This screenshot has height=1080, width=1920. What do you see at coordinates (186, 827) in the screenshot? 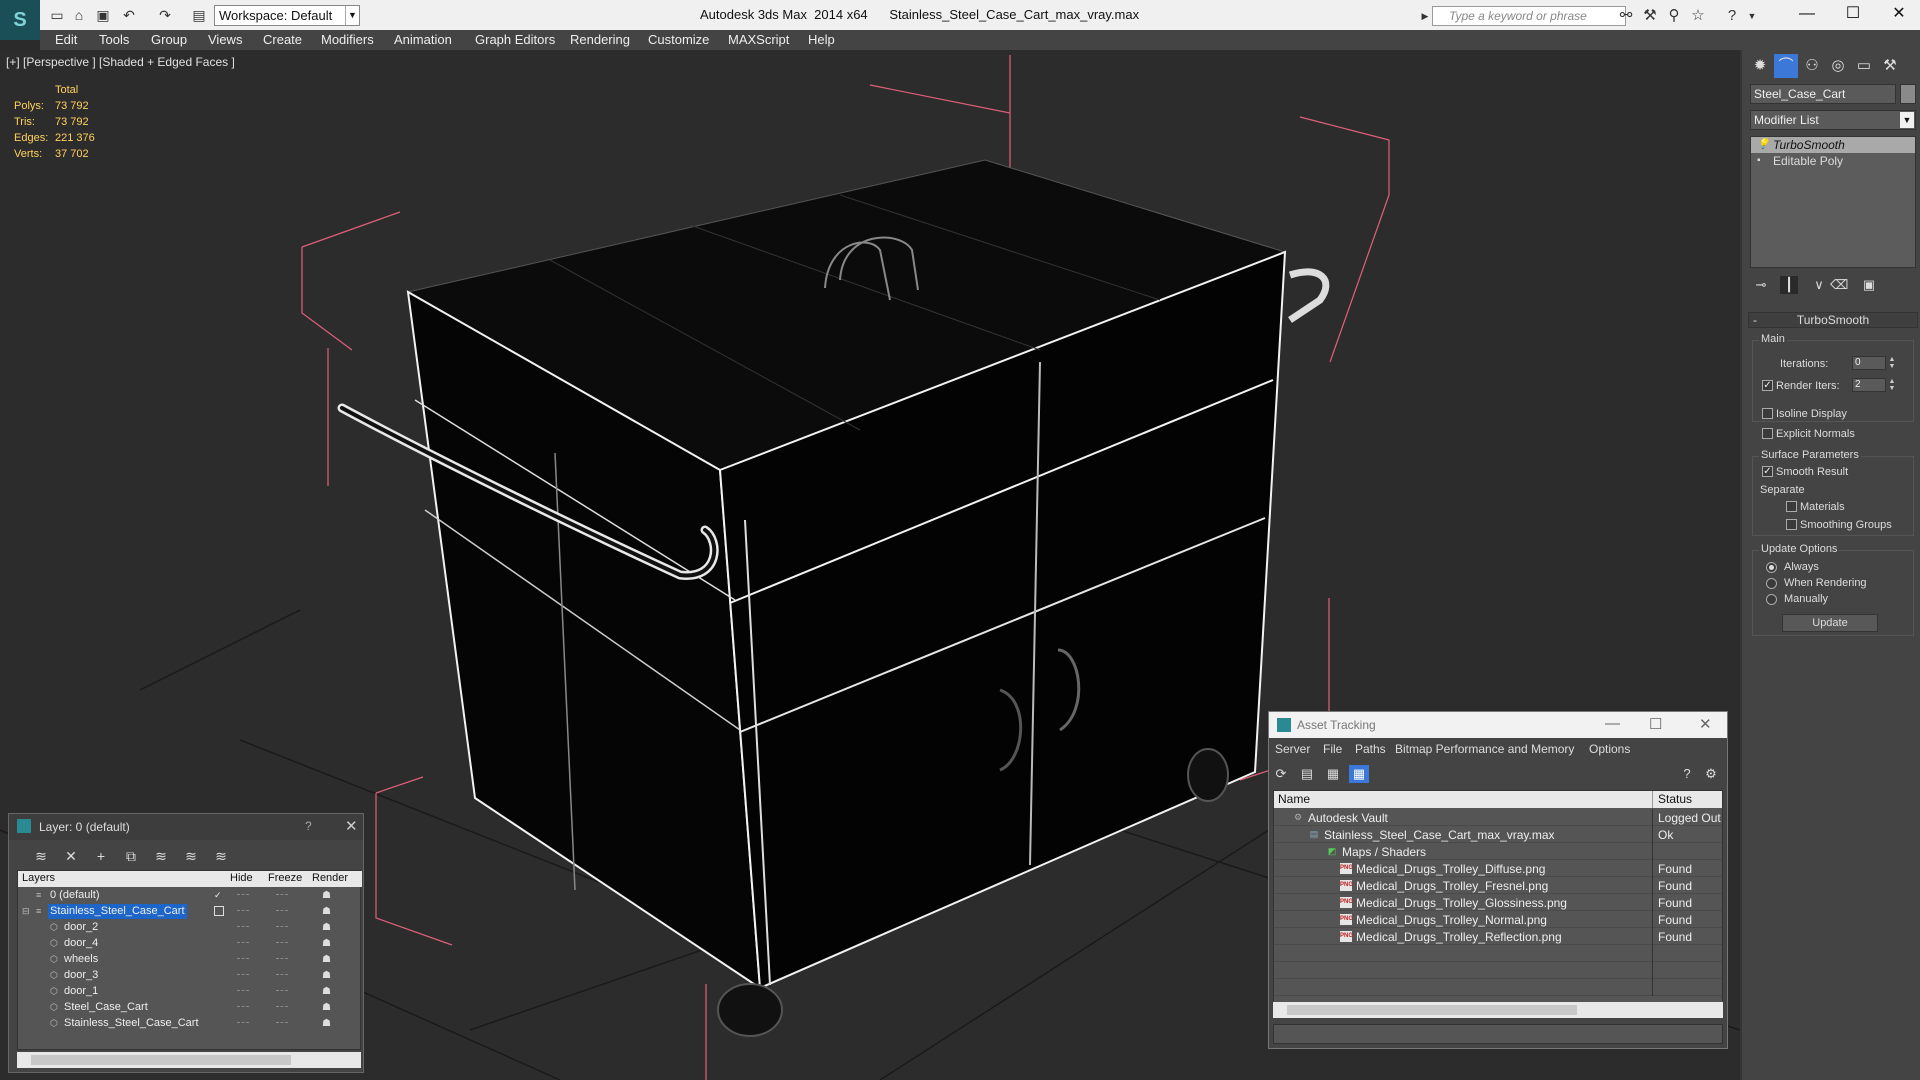
I see `layer-window-titlebar: Layer: 0 (default) ? ✕` at bounding box center [186, 827].